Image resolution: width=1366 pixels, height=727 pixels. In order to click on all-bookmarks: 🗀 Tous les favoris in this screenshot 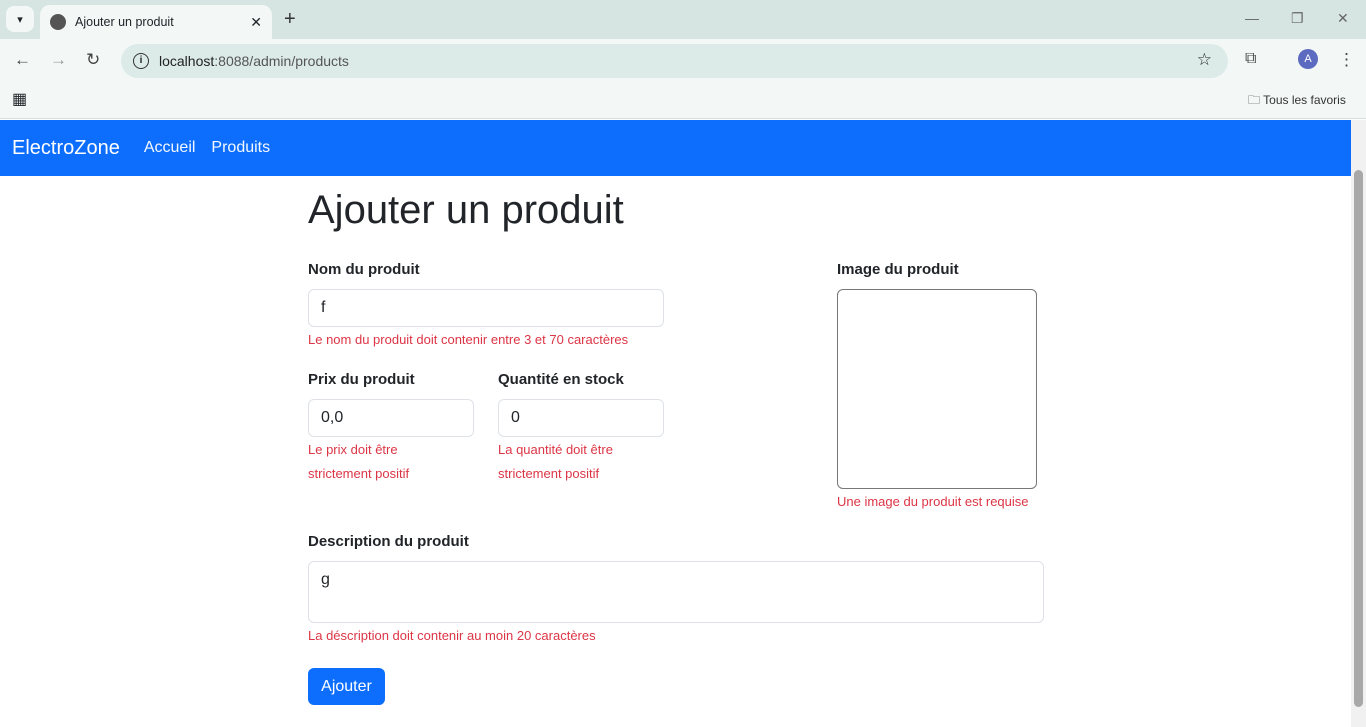, I will do `click(1297, 101)`.